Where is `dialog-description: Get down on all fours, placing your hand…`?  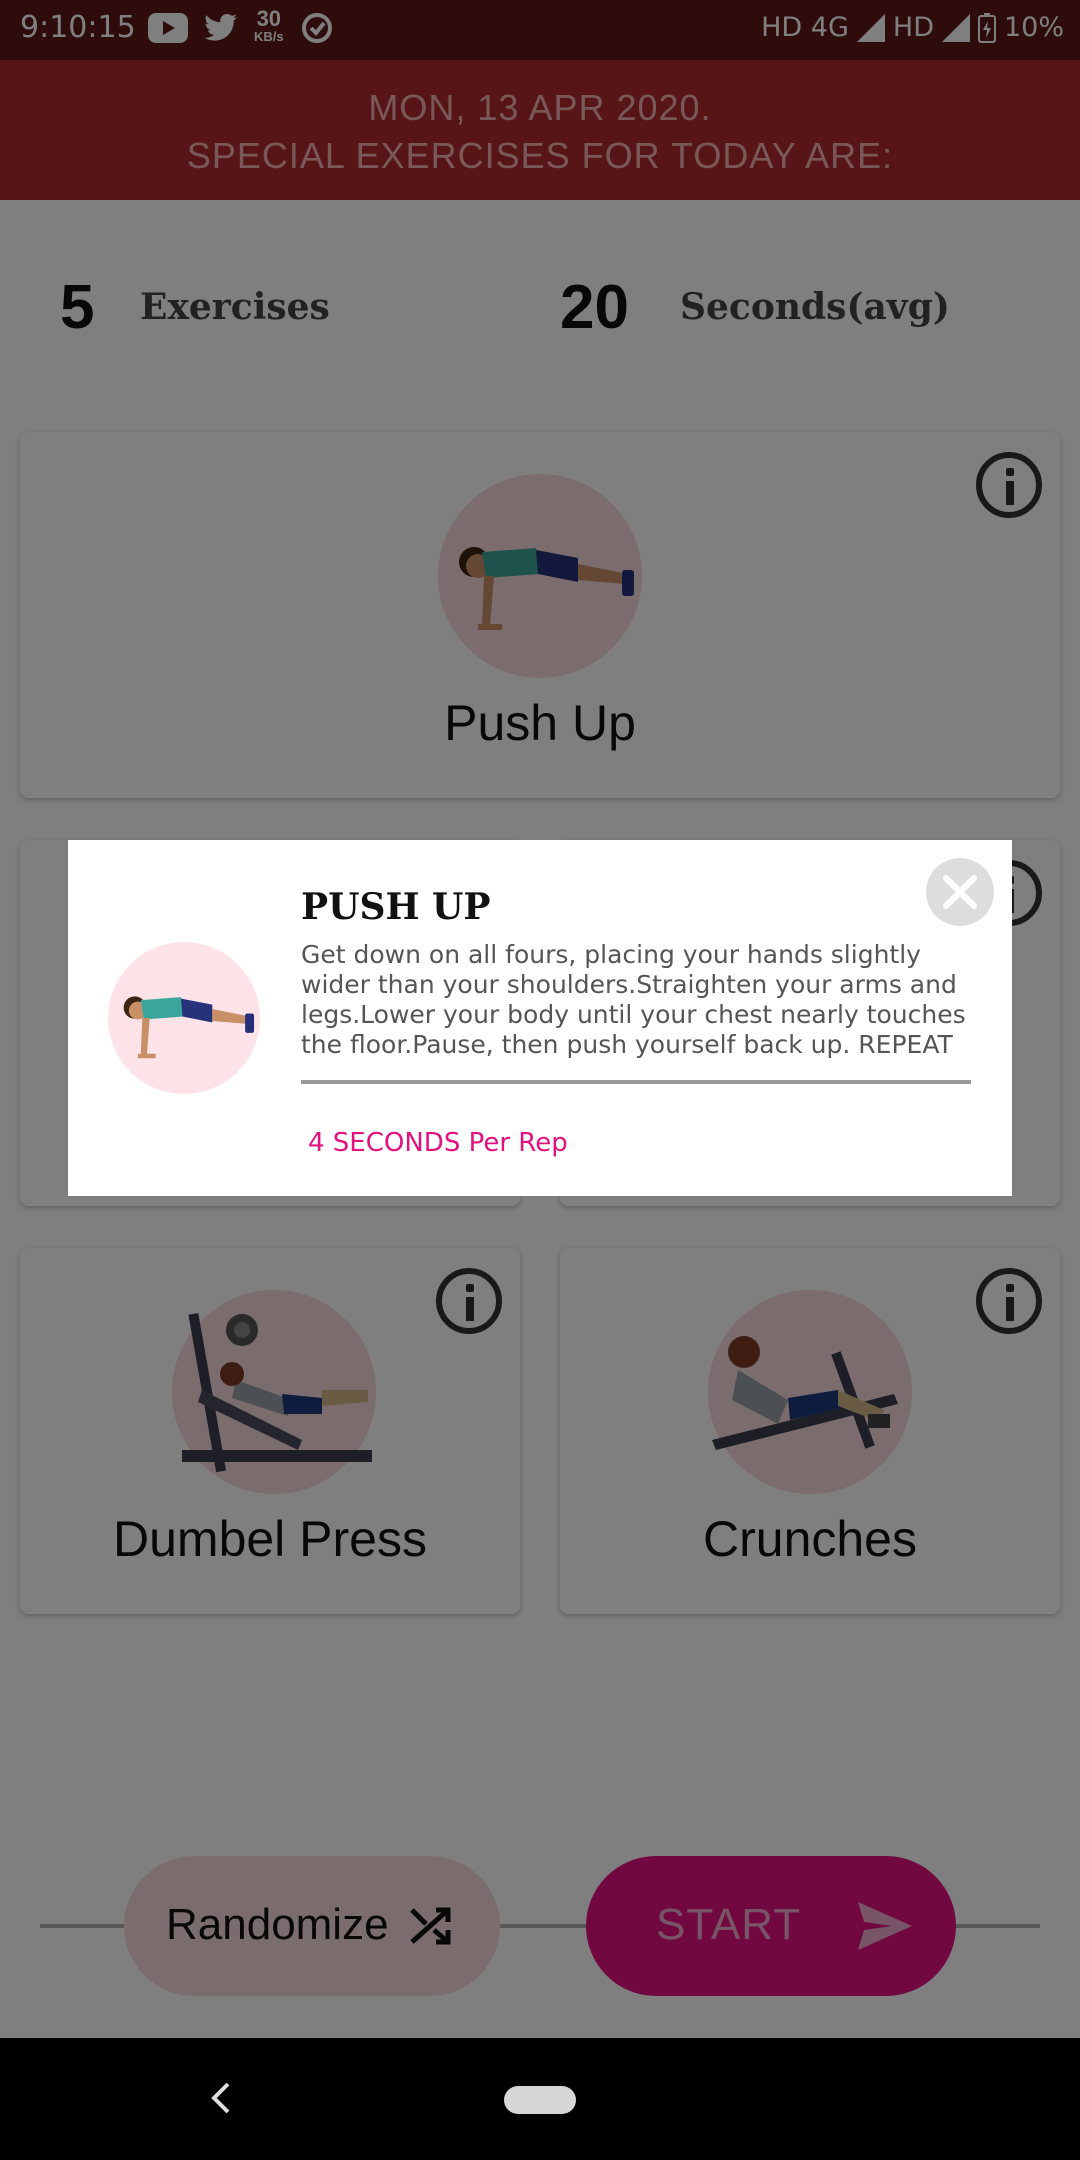
dialog-description: Get down on all fours, placing your hand… is located at coordinates (633, 999).